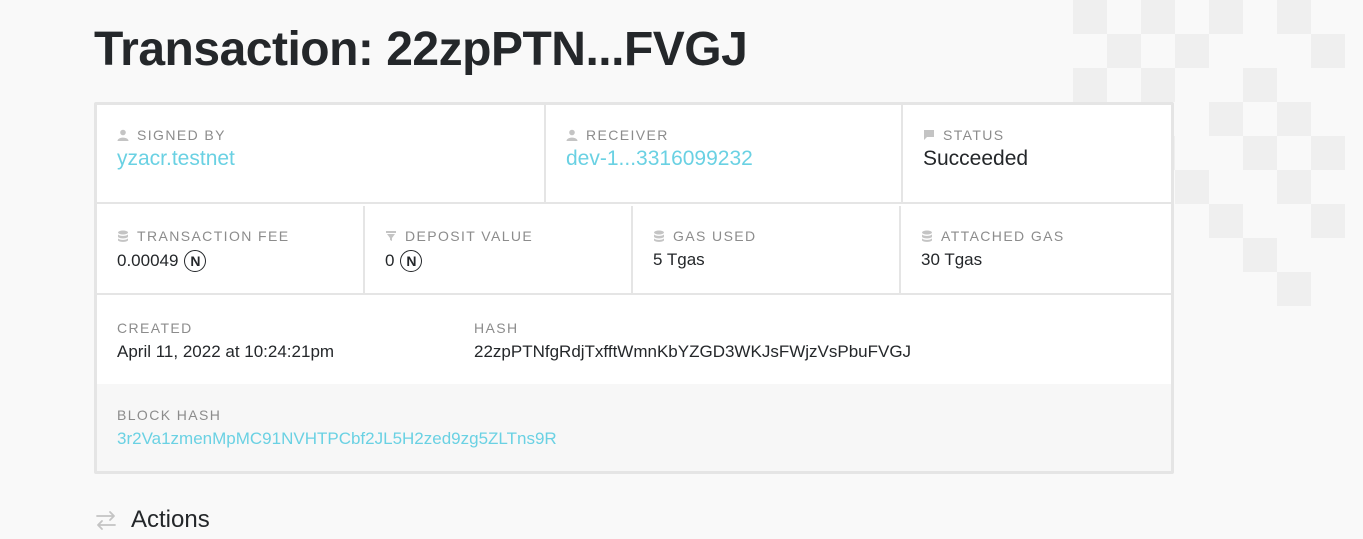 Image resolution: width=1363 pixels, height=539 pixels. I want to click on deposit-value-label: DEPOSIT VALUE, so click(469, 236).